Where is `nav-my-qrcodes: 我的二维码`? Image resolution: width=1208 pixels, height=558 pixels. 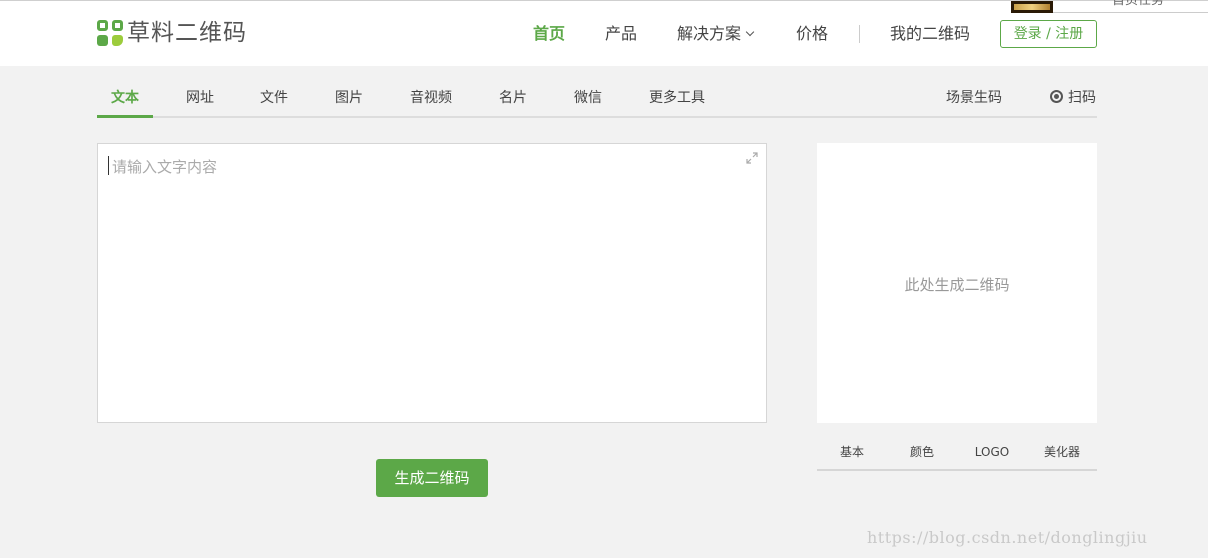 nav-my-qrcodes: 我的二维码 is located at coordinates (930, 34).